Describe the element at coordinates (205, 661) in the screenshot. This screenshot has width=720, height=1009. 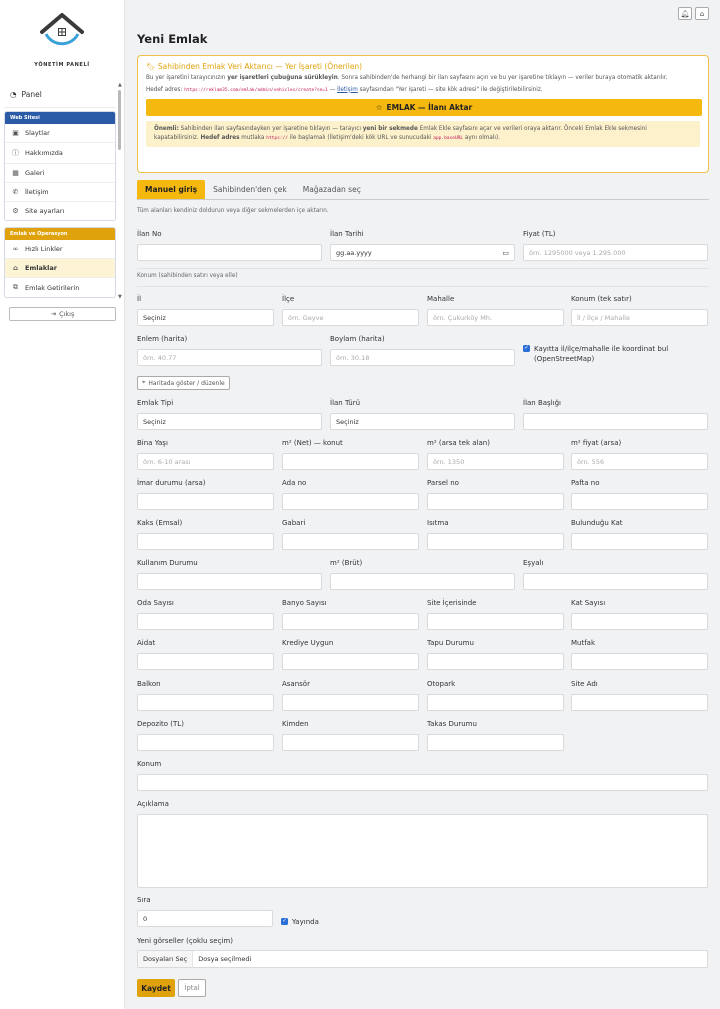
I see `aidat-input` at that location.